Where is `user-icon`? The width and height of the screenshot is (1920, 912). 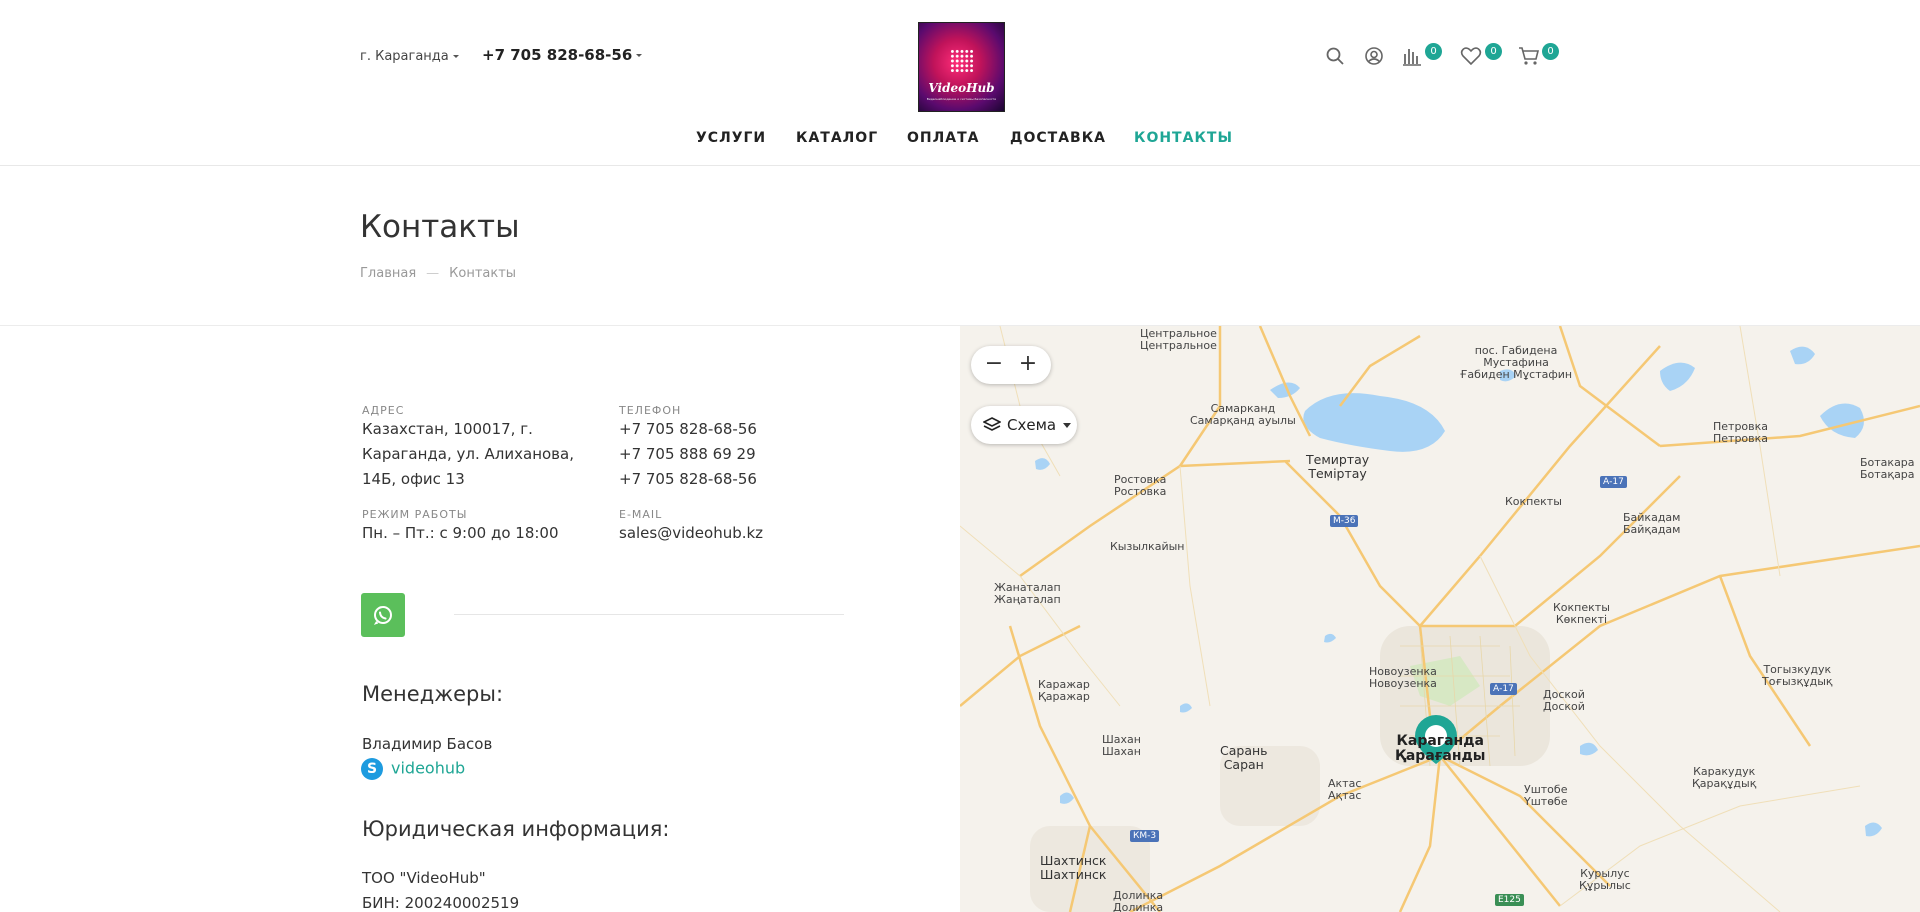
user-icon is located at coordinates (1374, 56).